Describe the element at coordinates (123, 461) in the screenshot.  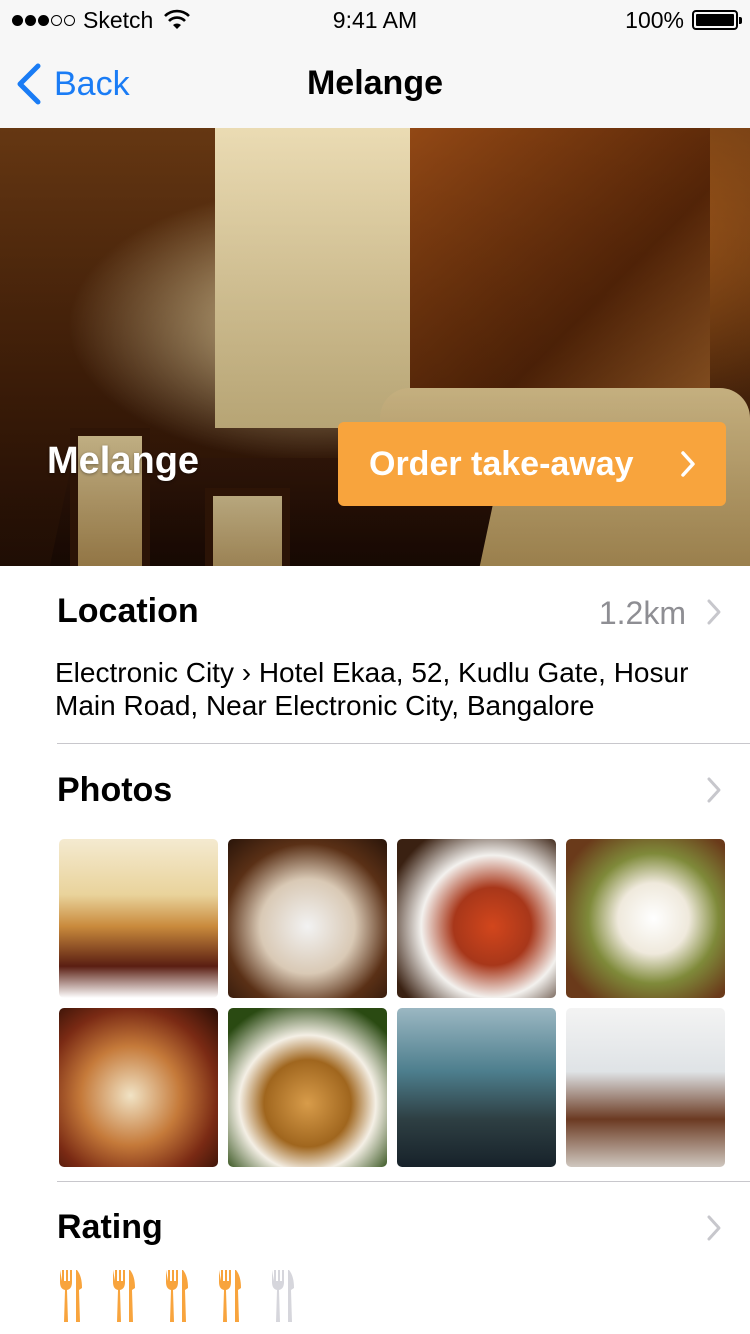
I see `restaurant-name: Melange` at that location.